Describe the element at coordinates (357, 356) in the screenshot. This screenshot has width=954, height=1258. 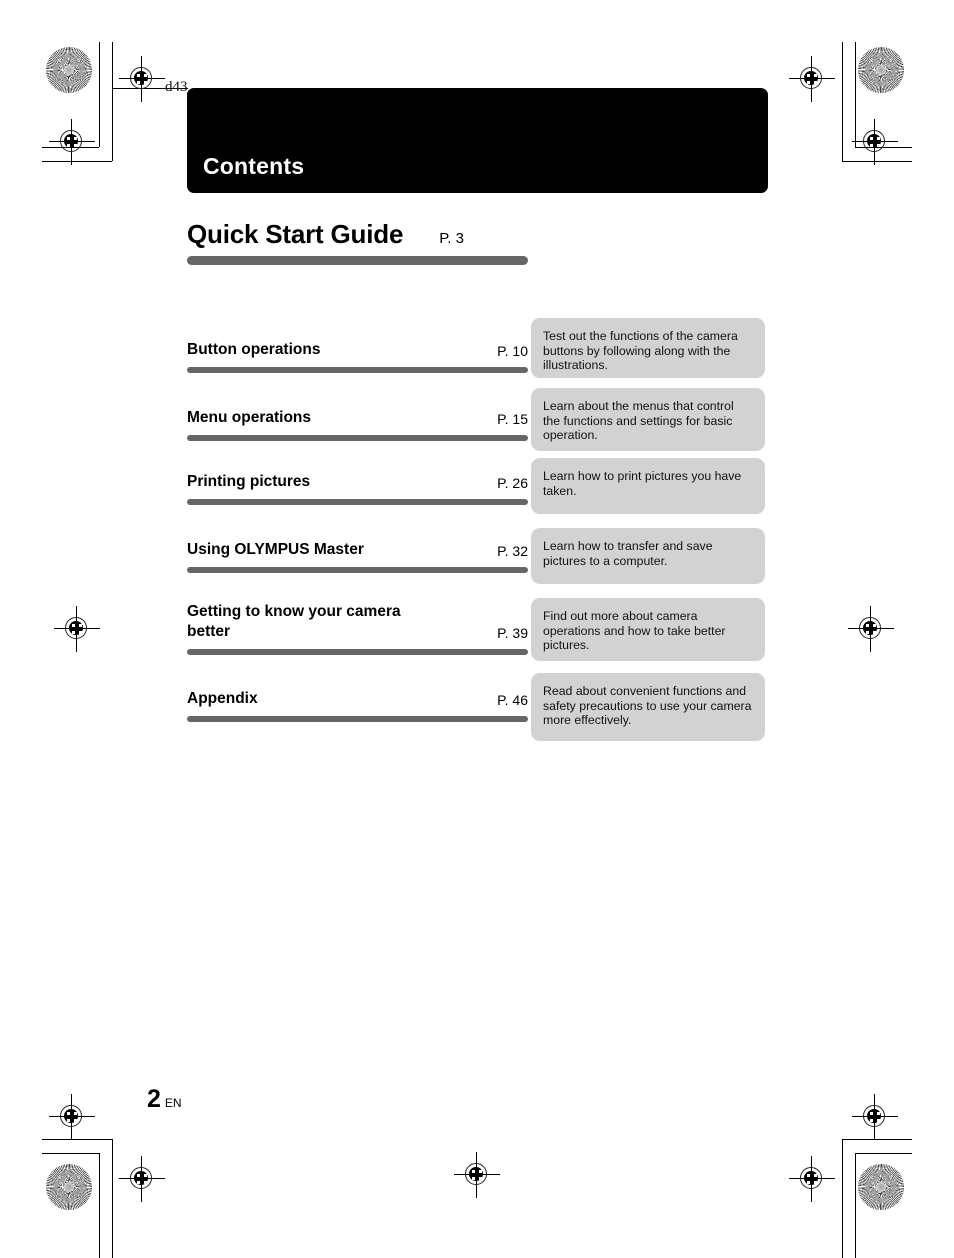
I see `toc-entry: Button operations P. 10` at that location.